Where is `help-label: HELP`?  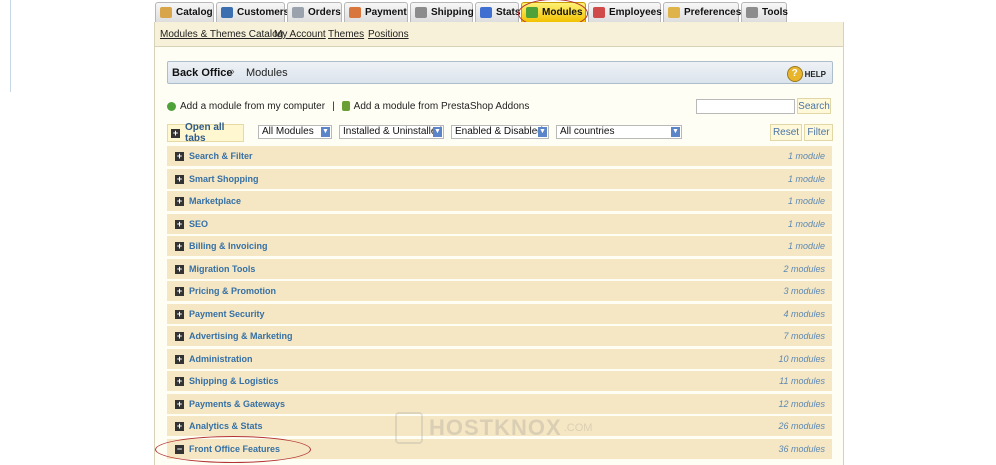
help-label: HELP is located at coordinates (815, 74).